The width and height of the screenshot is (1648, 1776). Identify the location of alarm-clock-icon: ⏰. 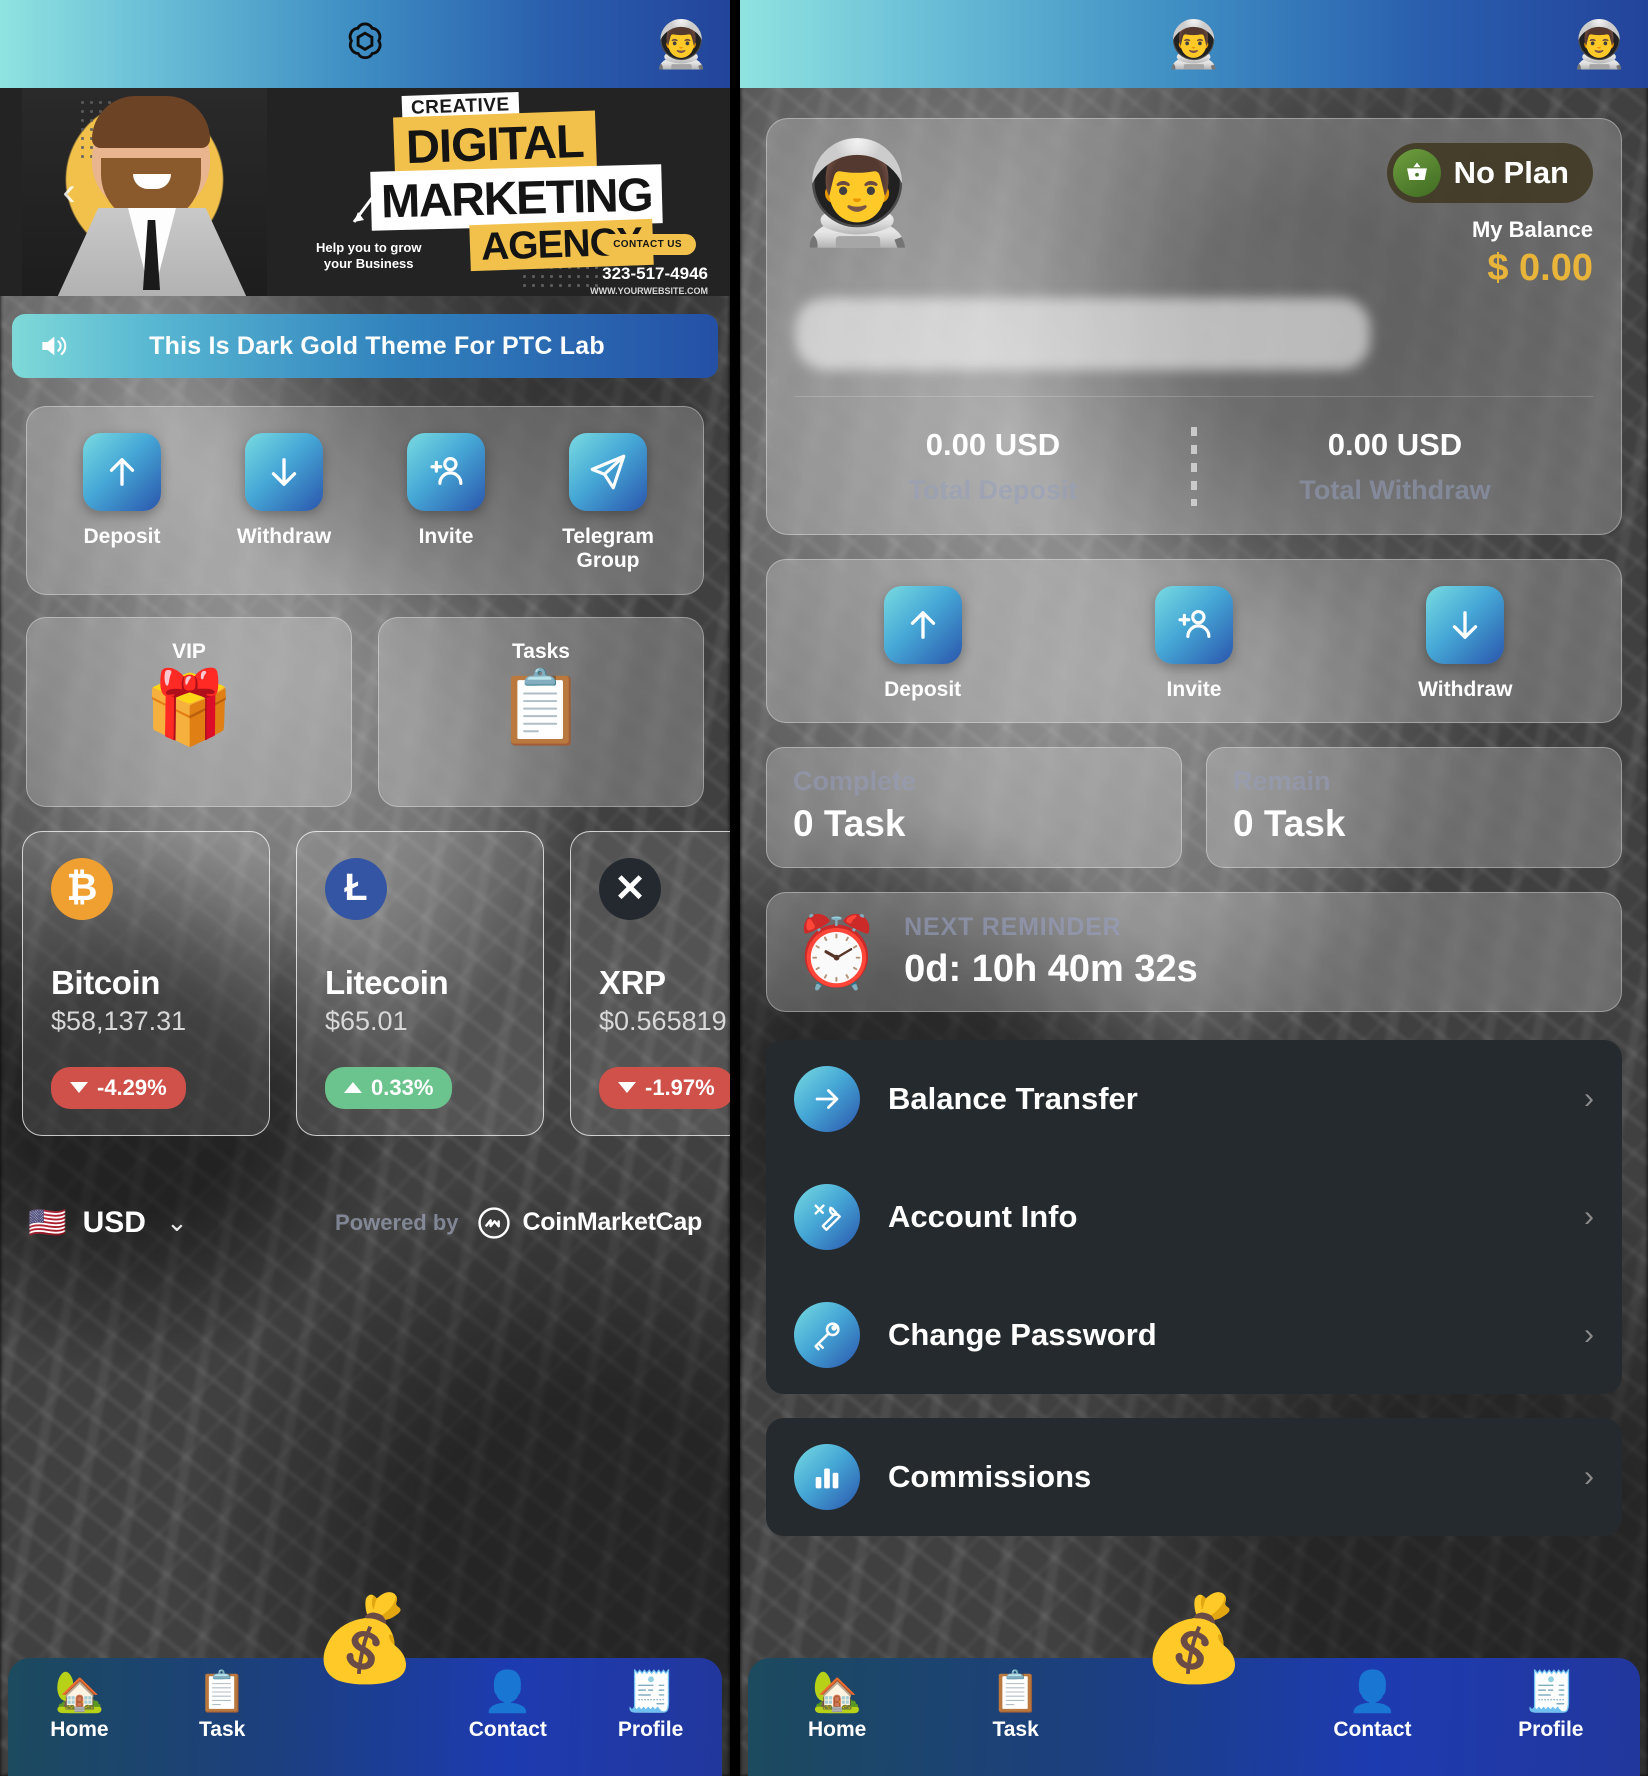
(837, 952).